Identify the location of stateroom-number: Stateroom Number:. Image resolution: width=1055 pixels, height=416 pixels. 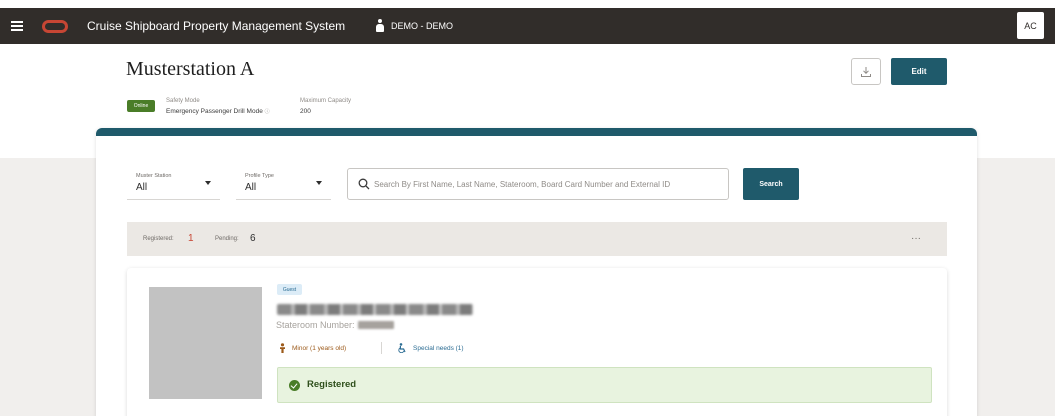
(335, 325).